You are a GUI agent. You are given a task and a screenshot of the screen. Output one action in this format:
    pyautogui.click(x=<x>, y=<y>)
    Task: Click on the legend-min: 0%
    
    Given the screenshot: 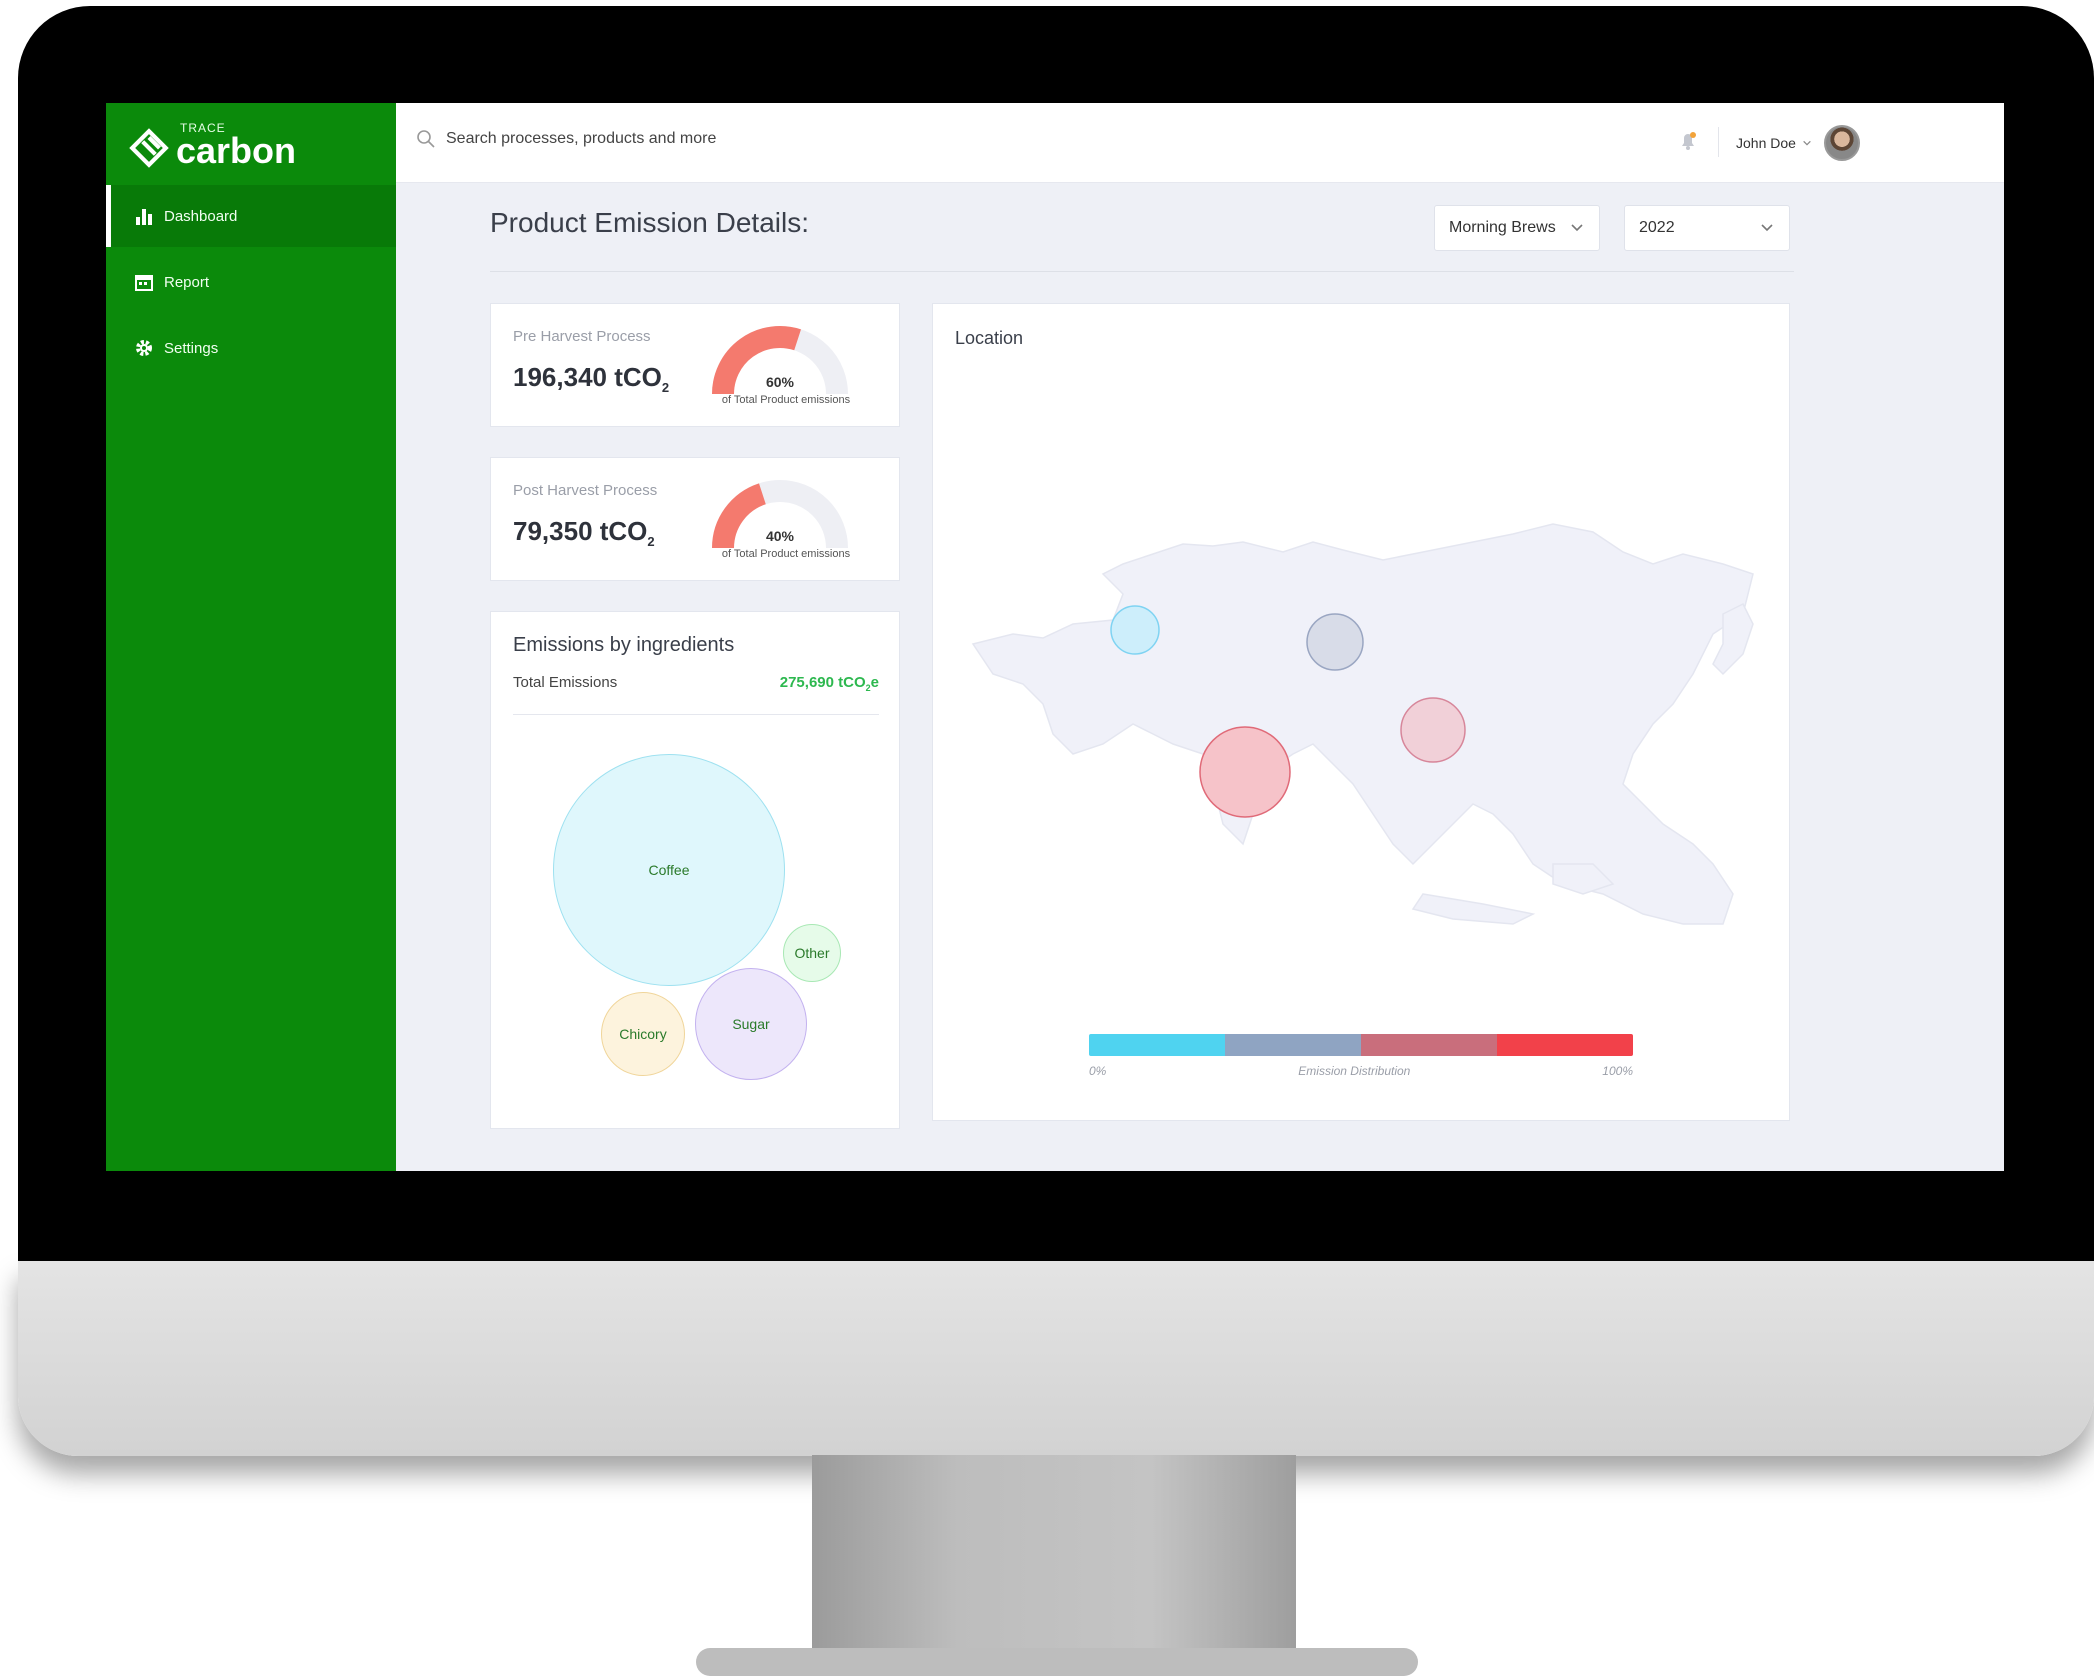 What is the action you would take?
    pyautogui.click(x=1098, y=1071)
    